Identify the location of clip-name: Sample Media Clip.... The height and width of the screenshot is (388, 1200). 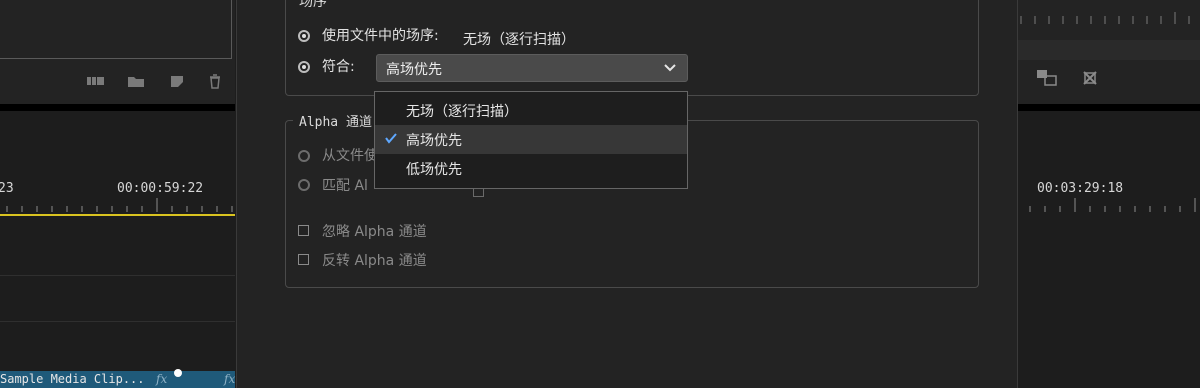
(72, 379).